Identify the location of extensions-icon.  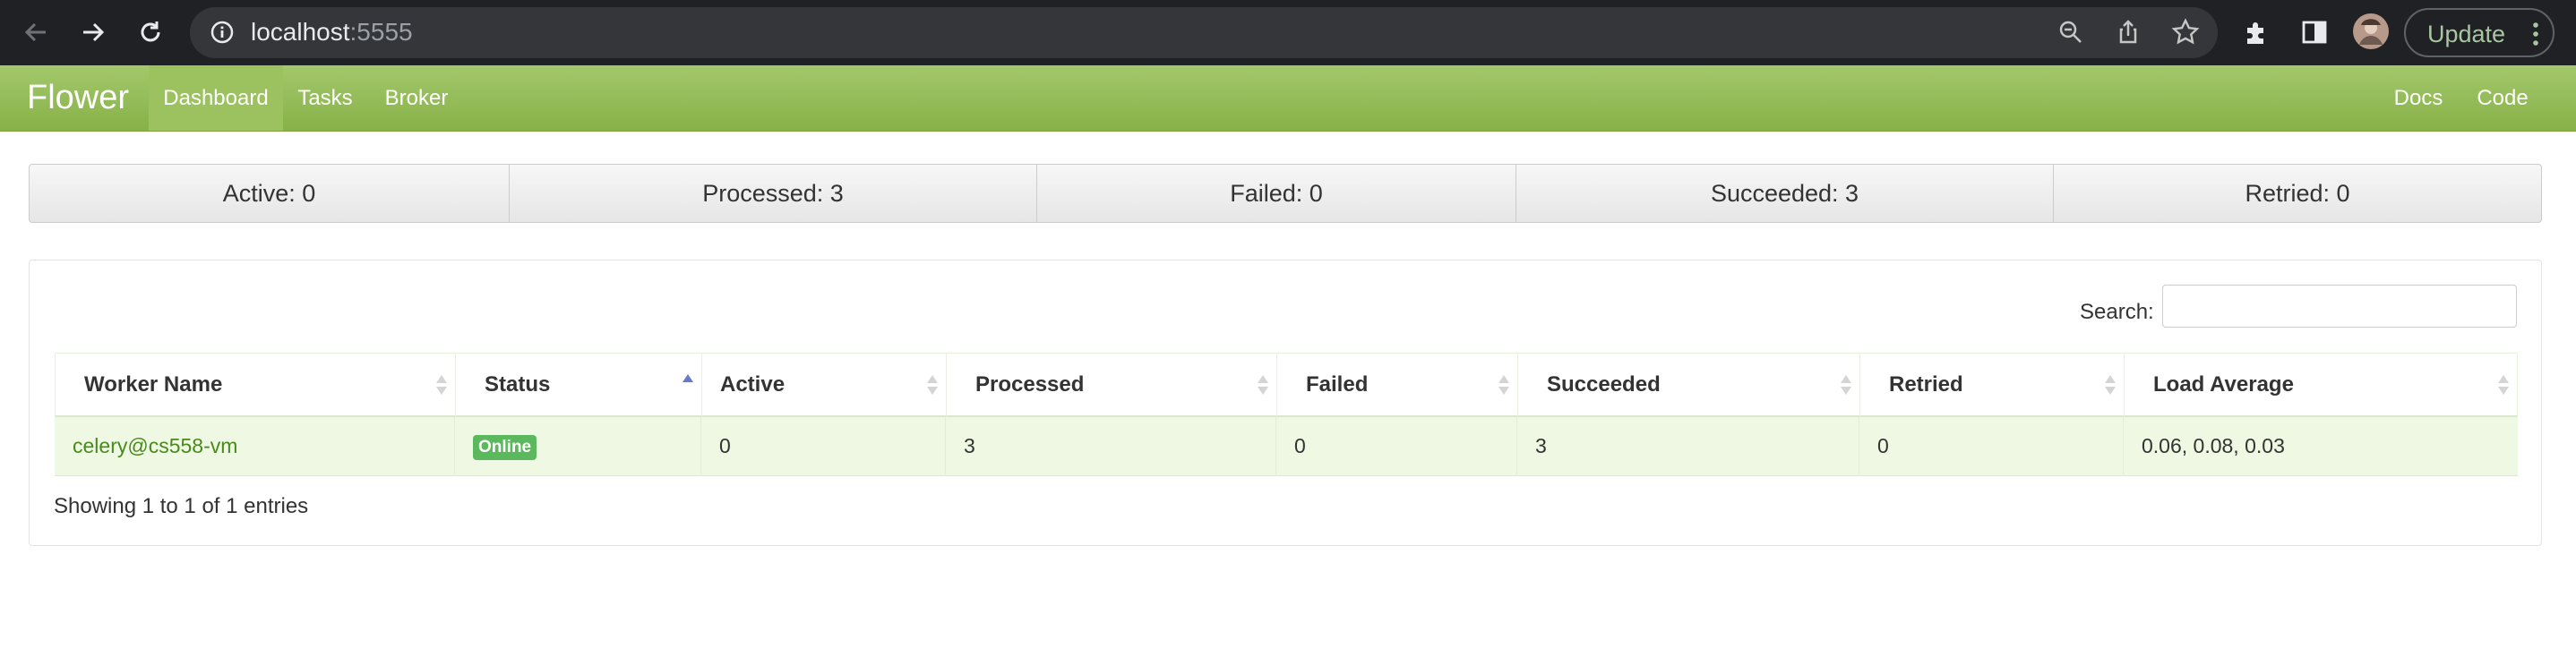
(2257, 32).